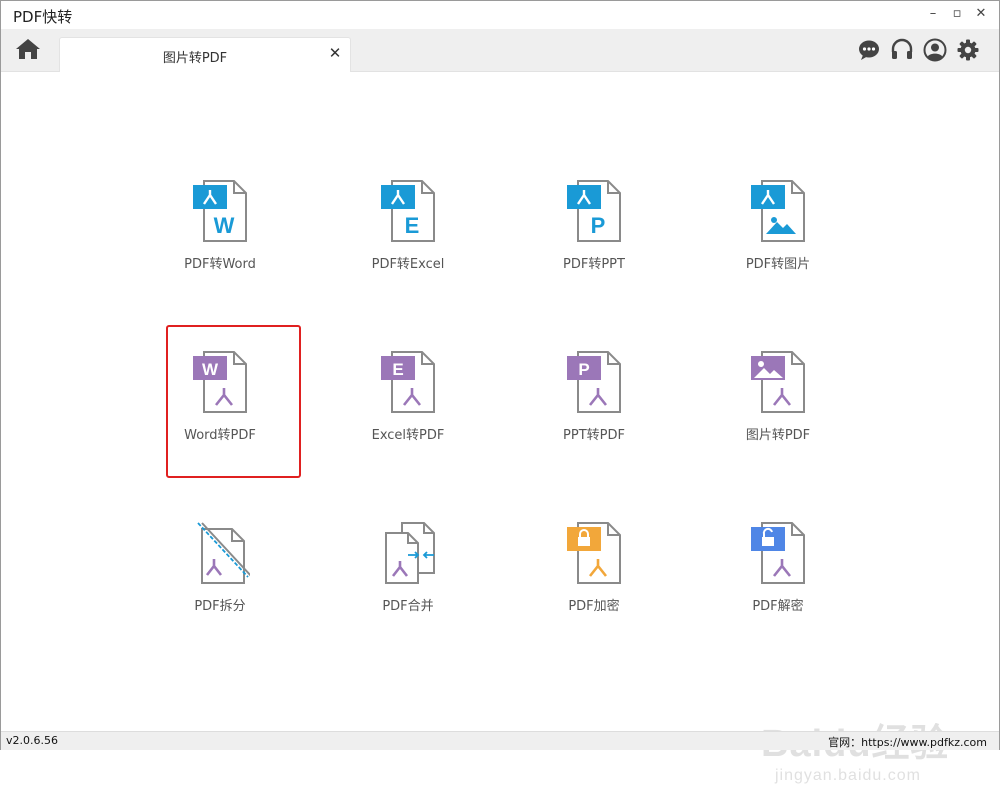  I want to click on tool-pdf-split: PDF拆分, so click(220, 596).